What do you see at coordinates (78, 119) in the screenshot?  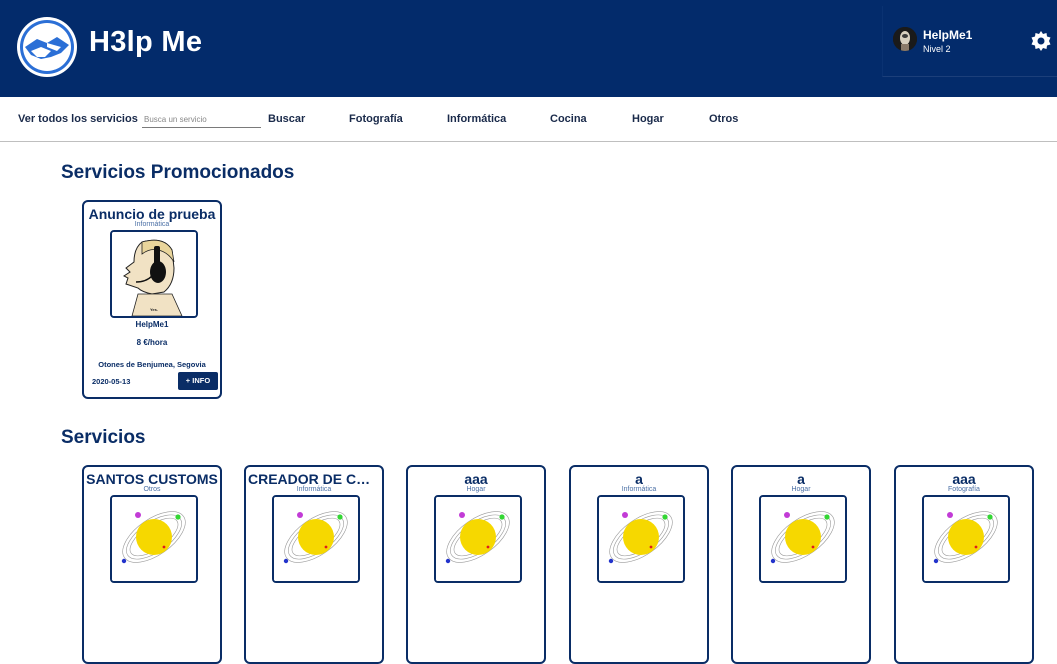 I see `nav-all-services: Ver todos los servicios` at bounding box center [78, 119].